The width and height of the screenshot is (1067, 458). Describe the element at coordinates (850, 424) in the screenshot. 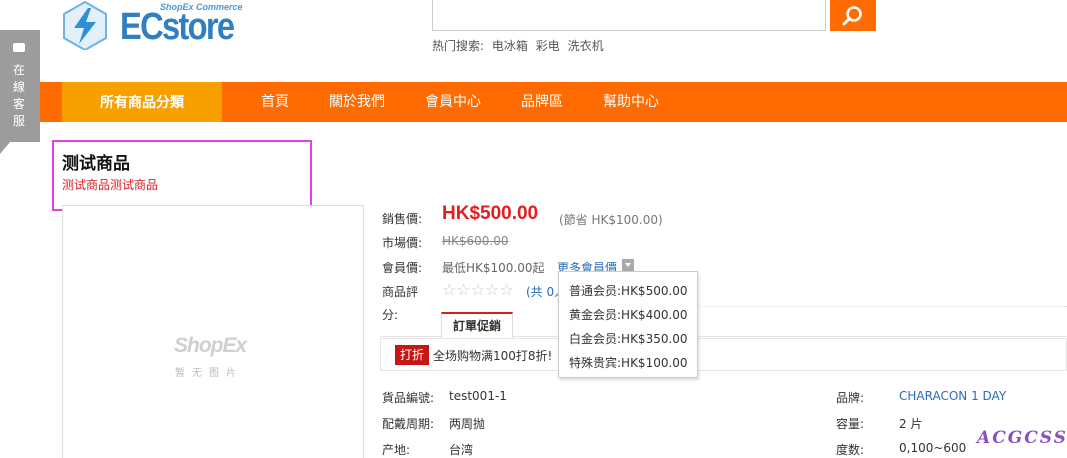

I see `spec-label: 容量:` at that location.